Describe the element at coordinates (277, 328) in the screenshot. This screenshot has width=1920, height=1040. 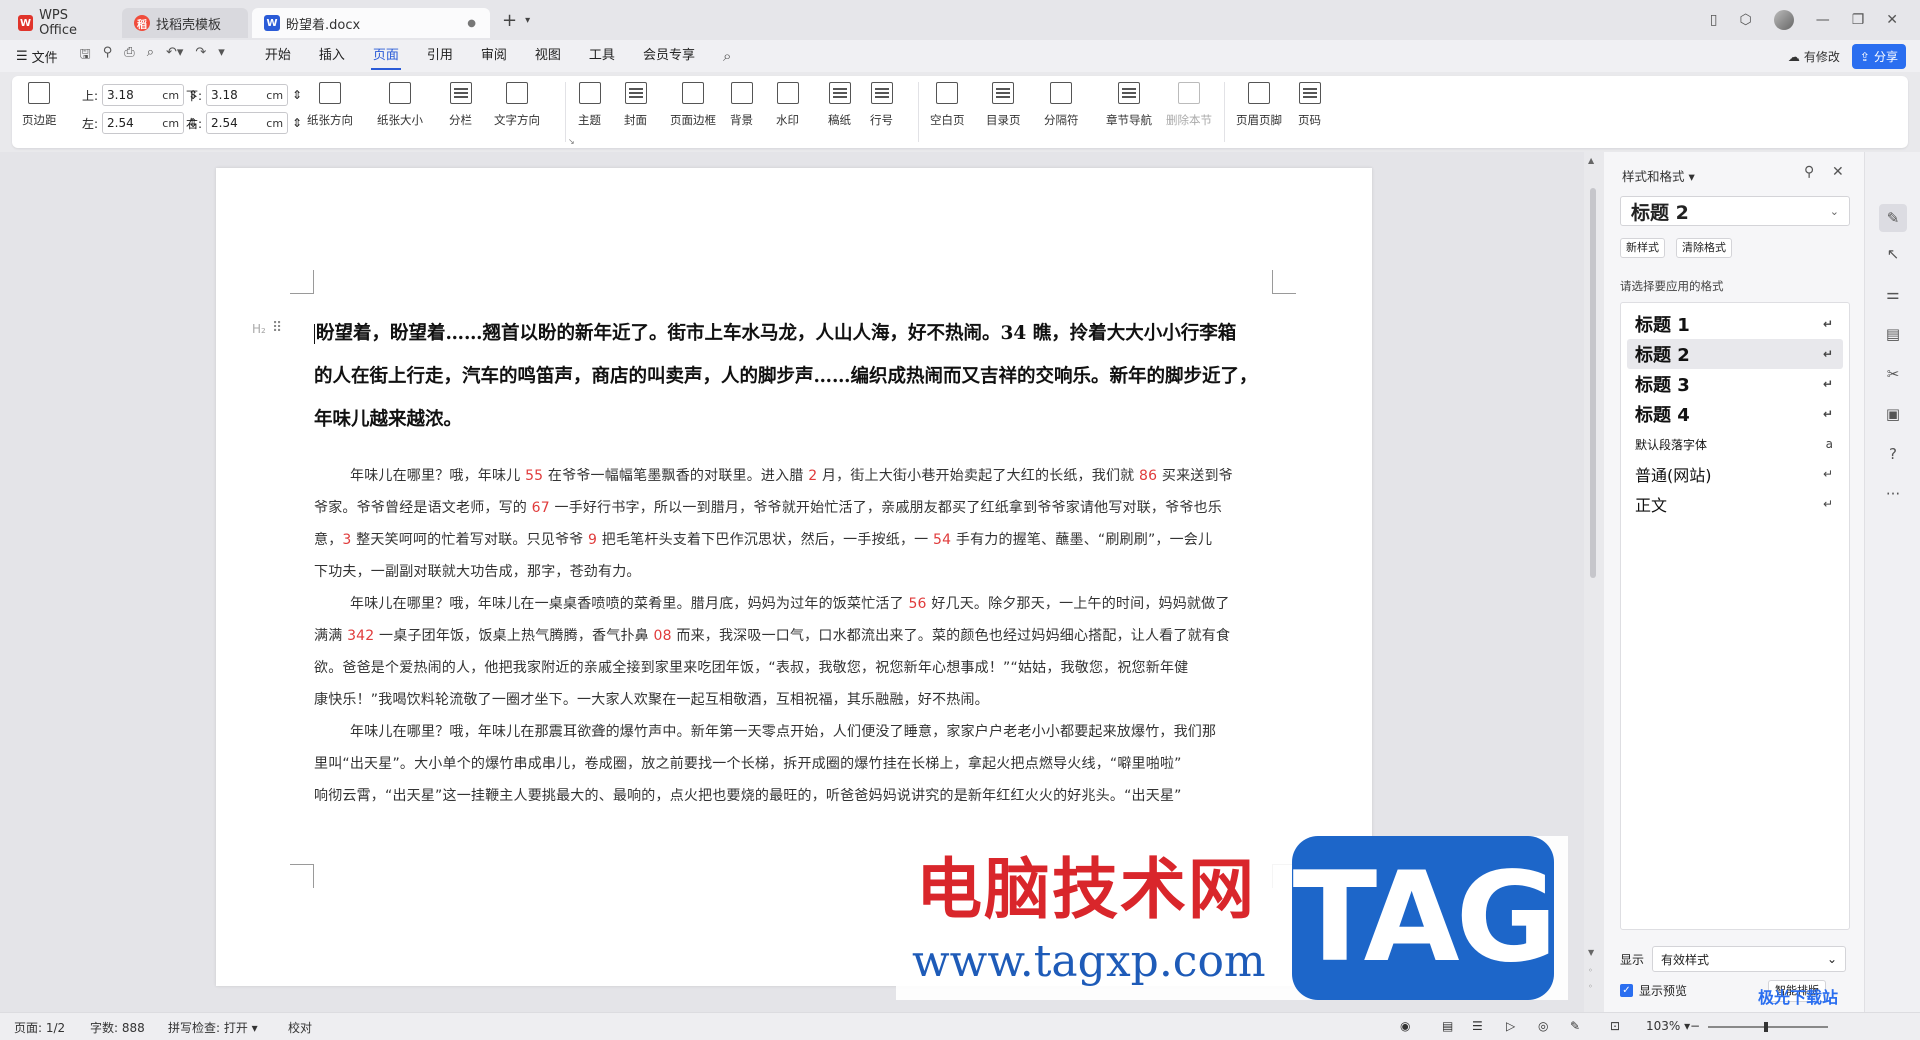
I see `drag-handle-icon: ⠿` at that location.